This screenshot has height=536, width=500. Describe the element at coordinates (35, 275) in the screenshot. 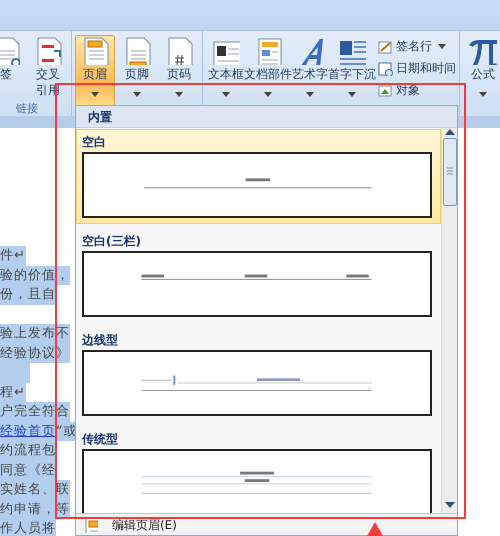

I see `document-text: 验的价值，` at that location.